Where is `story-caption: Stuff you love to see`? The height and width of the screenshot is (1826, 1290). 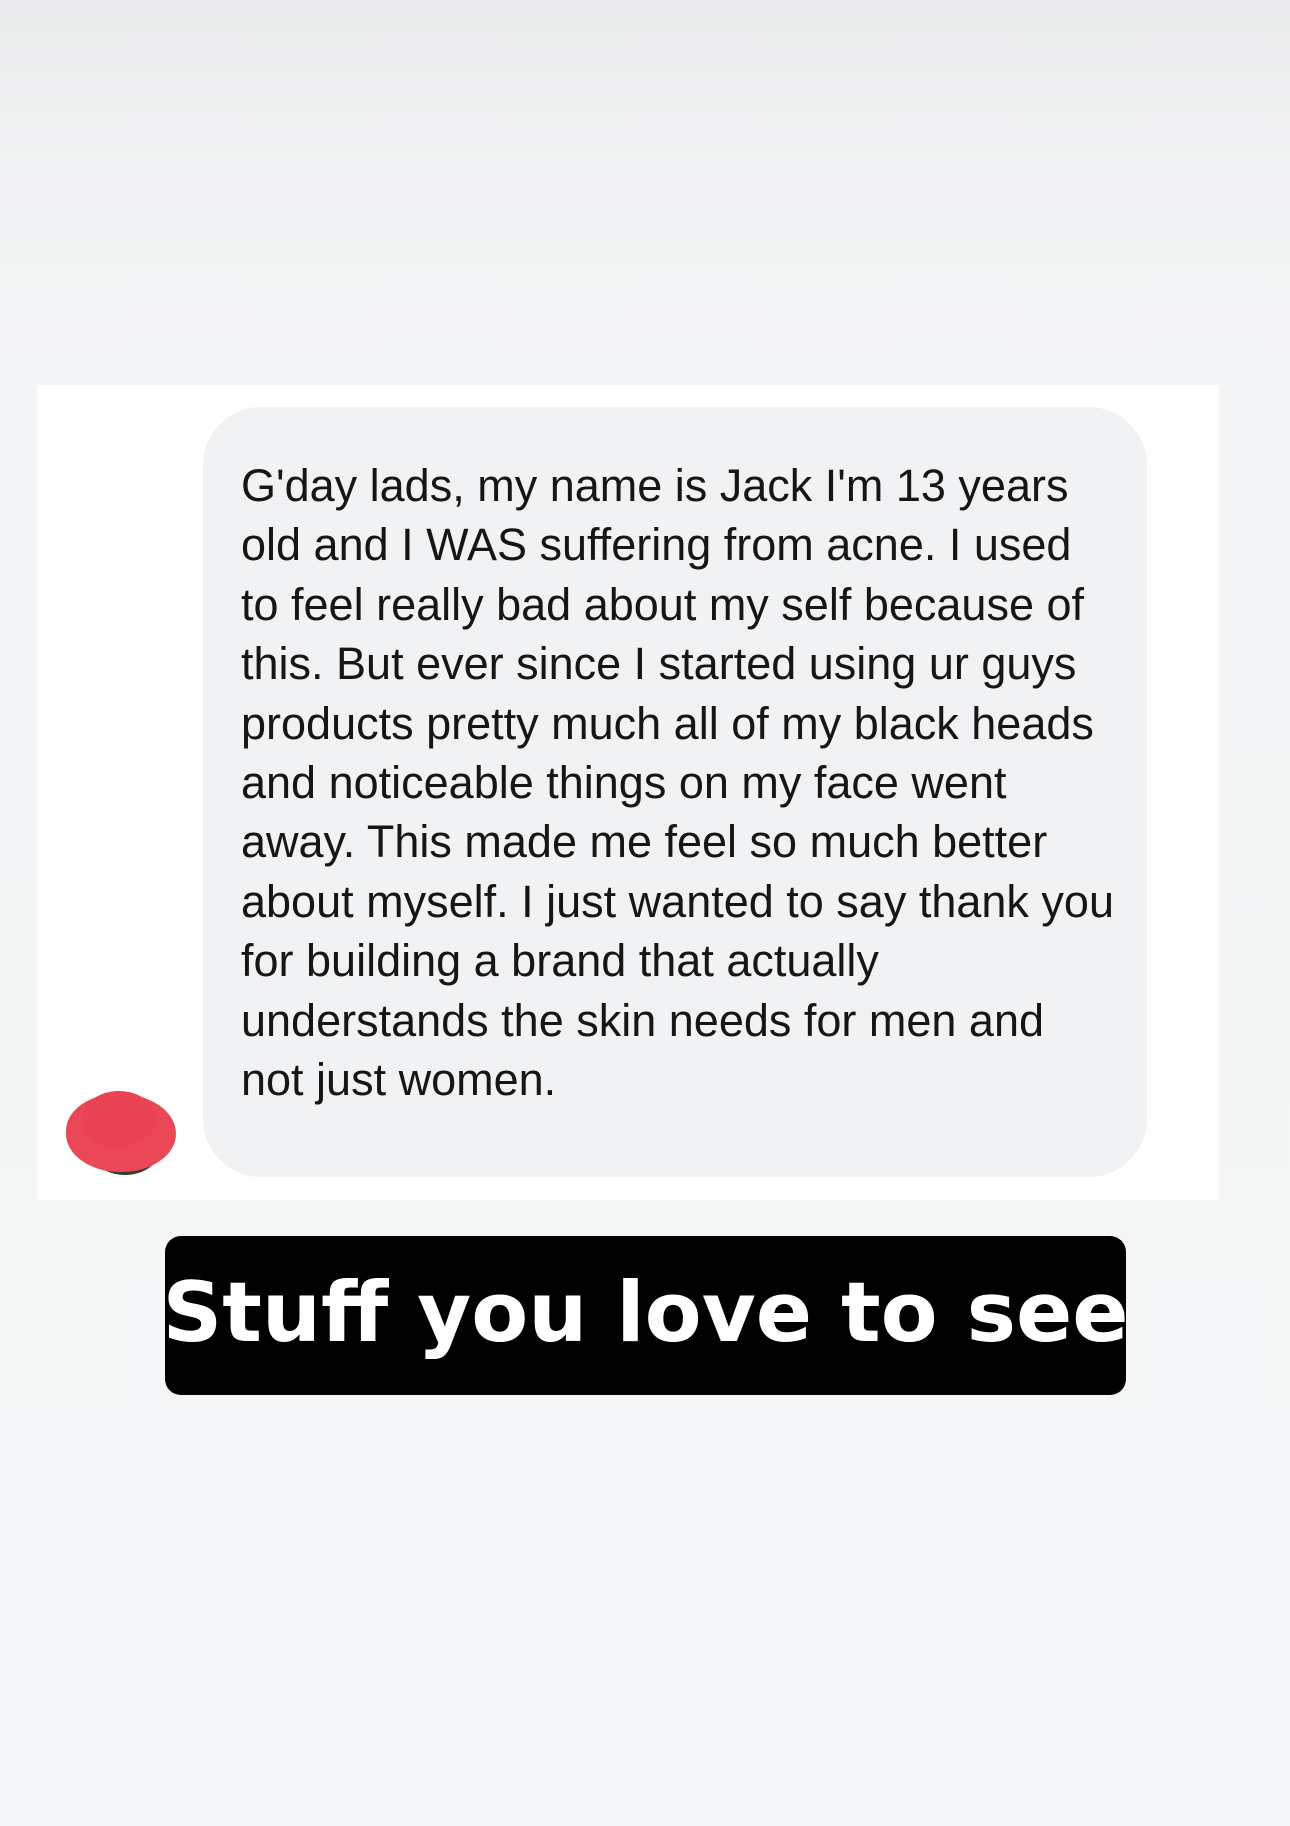 story-caption: Stuff you love to see is located at coordinates (645, 1315).